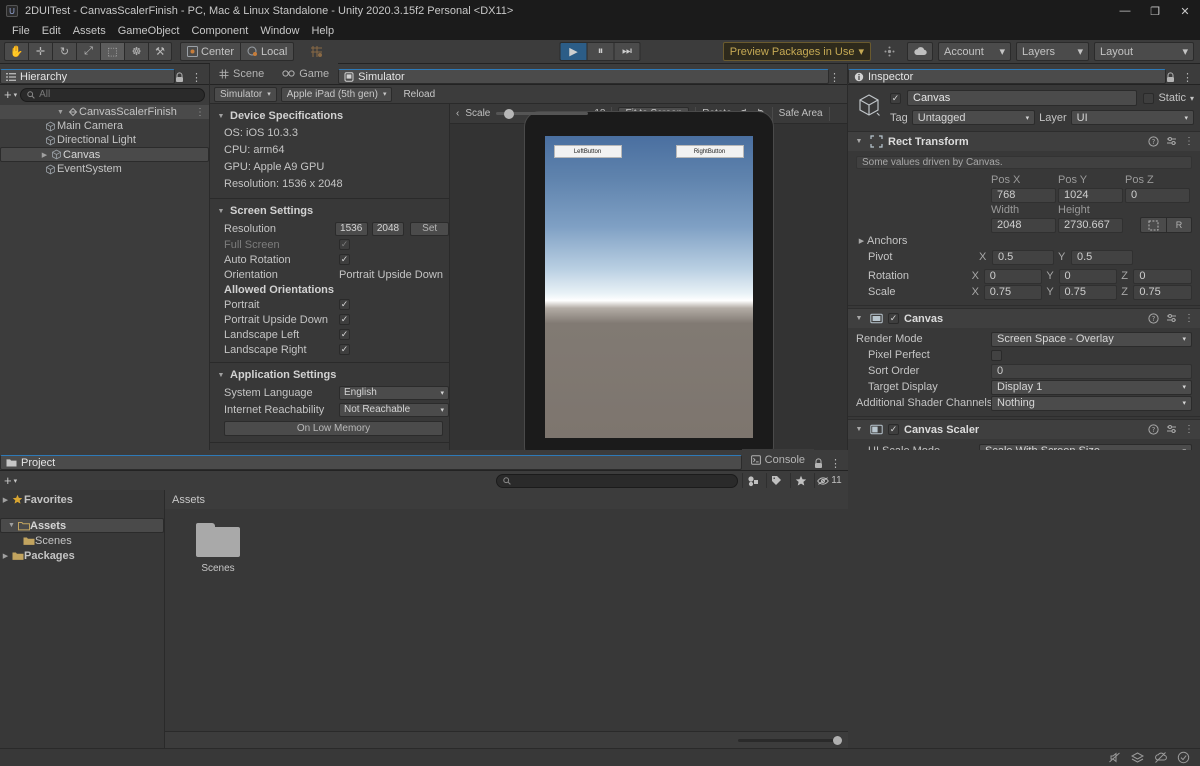  I want to click on blueprint-mode-button: R, so click(1179, 225).